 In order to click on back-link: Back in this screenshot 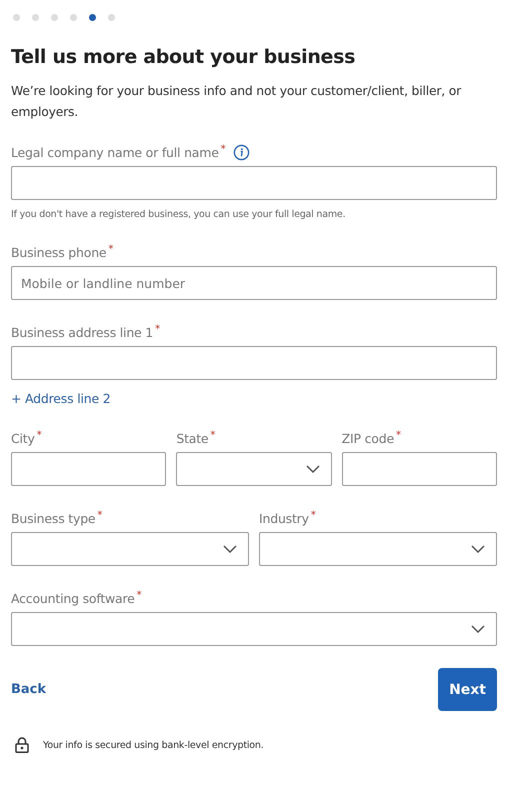, I will do `click(28, 689)`.